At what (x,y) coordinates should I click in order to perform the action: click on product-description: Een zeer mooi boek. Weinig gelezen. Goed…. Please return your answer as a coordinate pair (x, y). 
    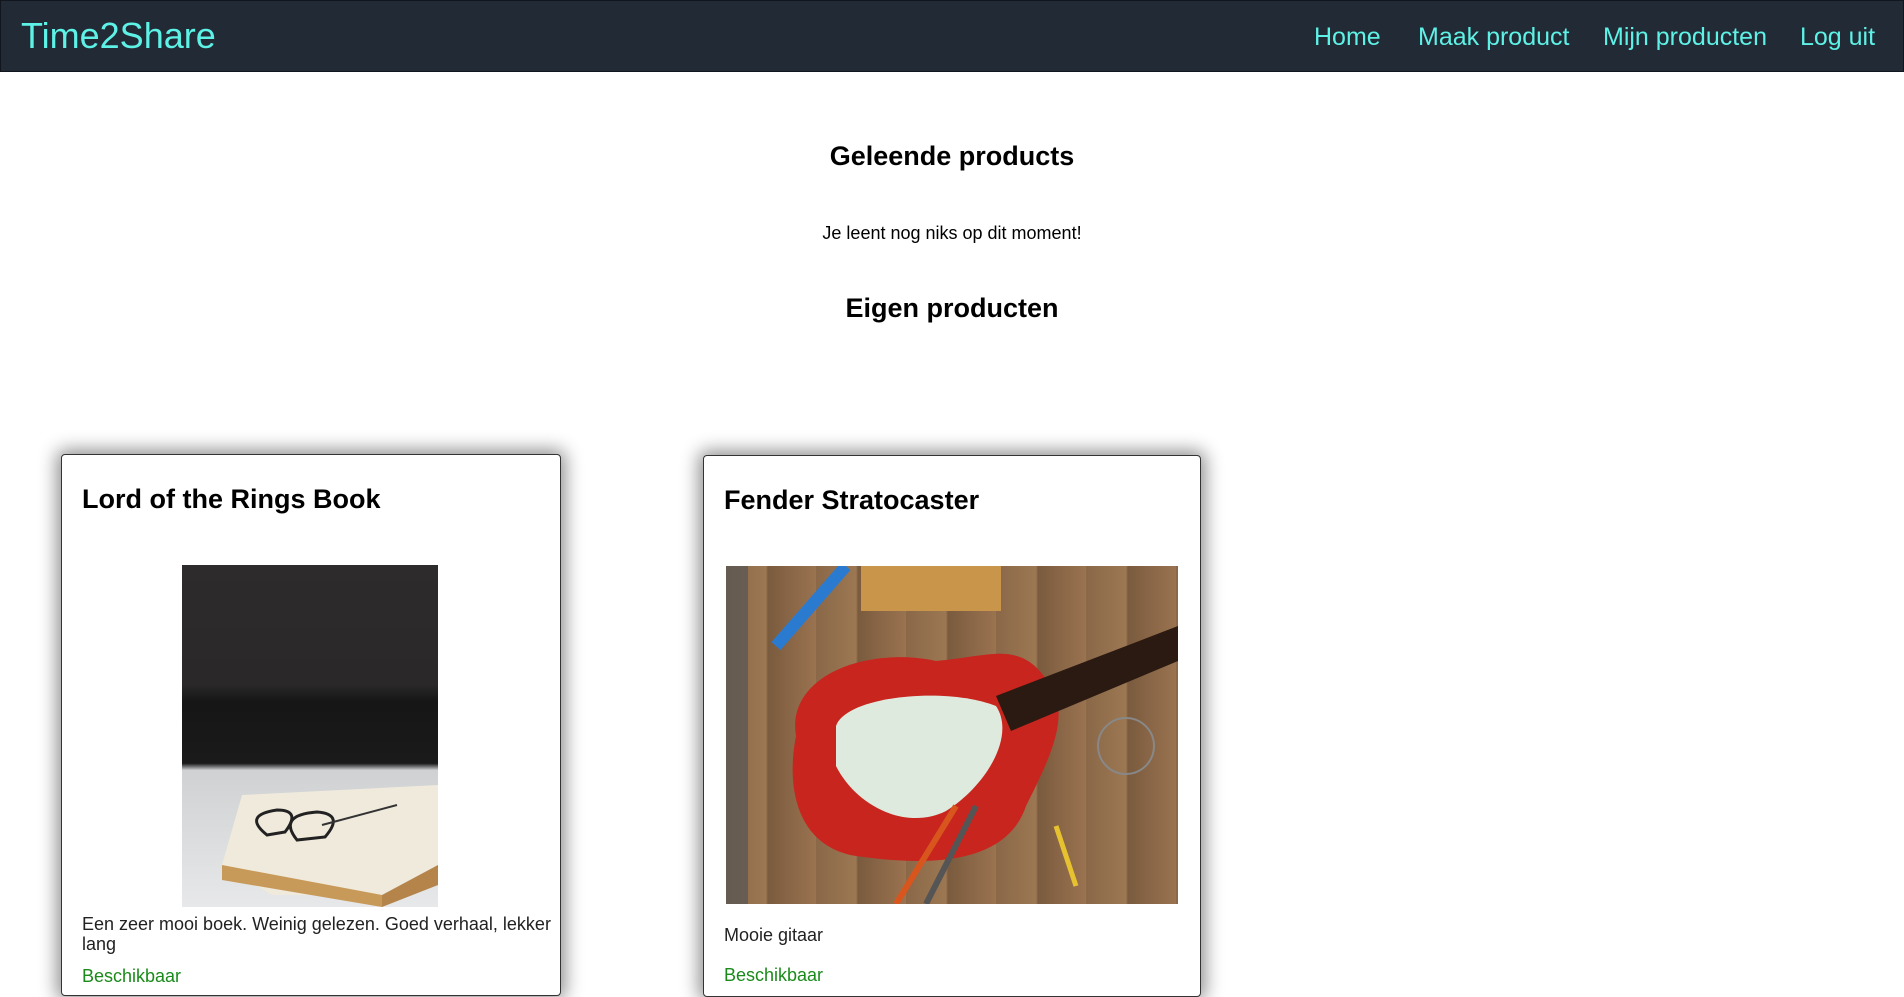
    Looking at the image, I should click on (316, 934).